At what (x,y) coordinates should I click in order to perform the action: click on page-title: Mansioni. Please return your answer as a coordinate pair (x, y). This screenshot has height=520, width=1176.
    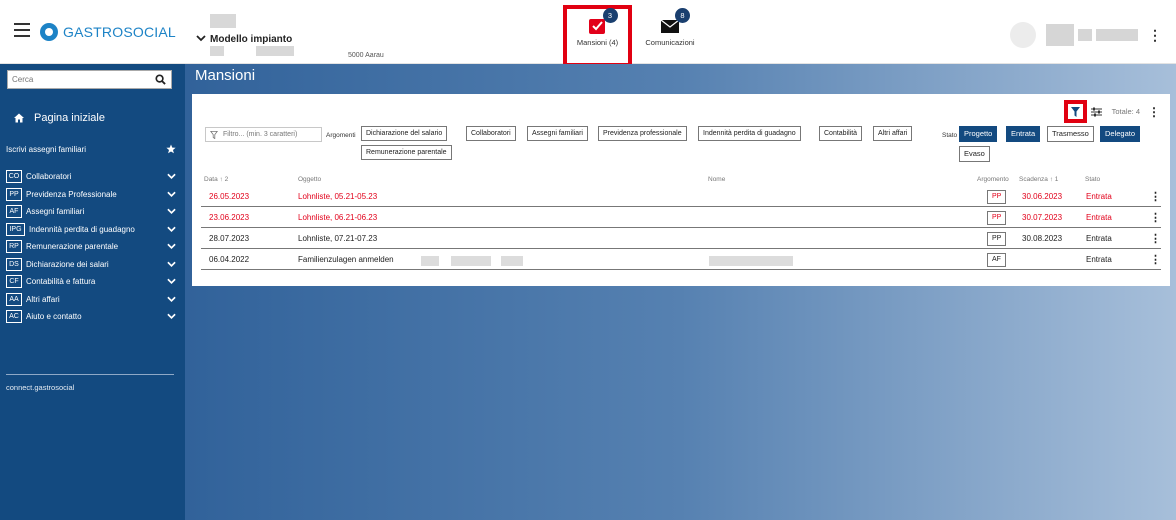
    Looking at the image, I should click on (225, 75).